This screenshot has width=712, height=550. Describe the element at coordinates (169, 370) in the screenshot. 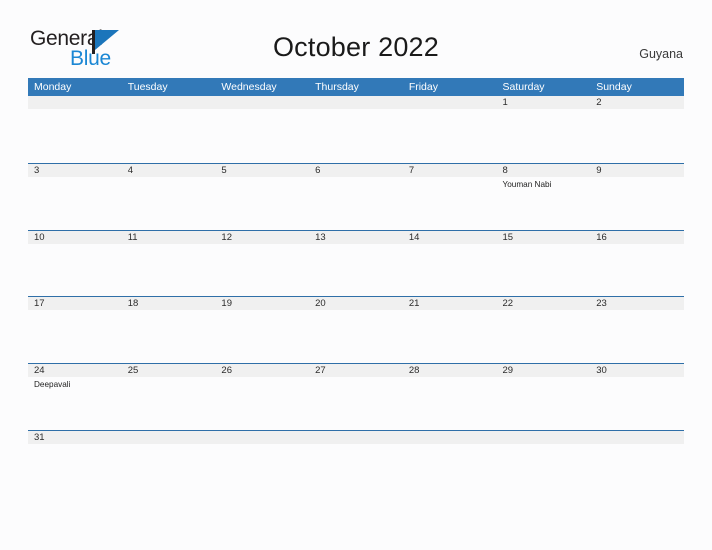

I see `day-number: 25` at that location.